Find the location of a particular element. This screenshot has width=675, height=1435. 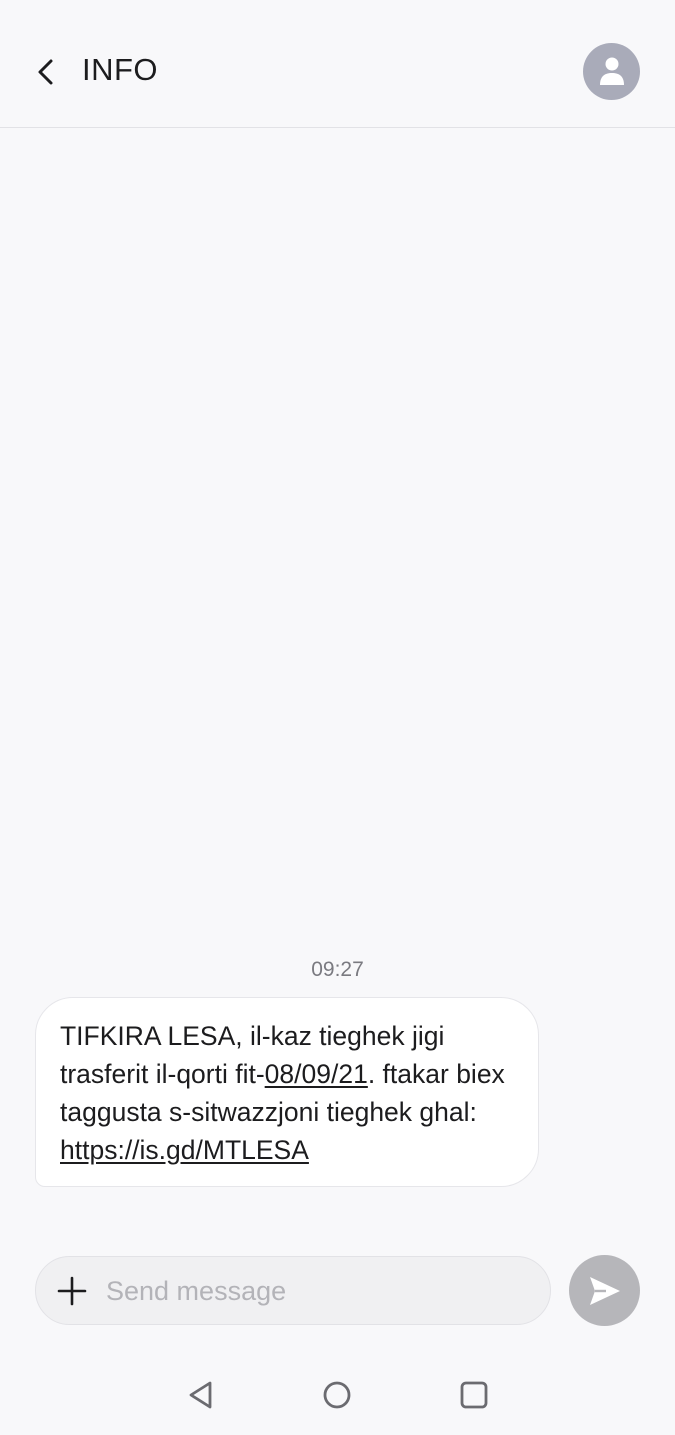

nav-recents-button is located at coordinates (474, 1395).